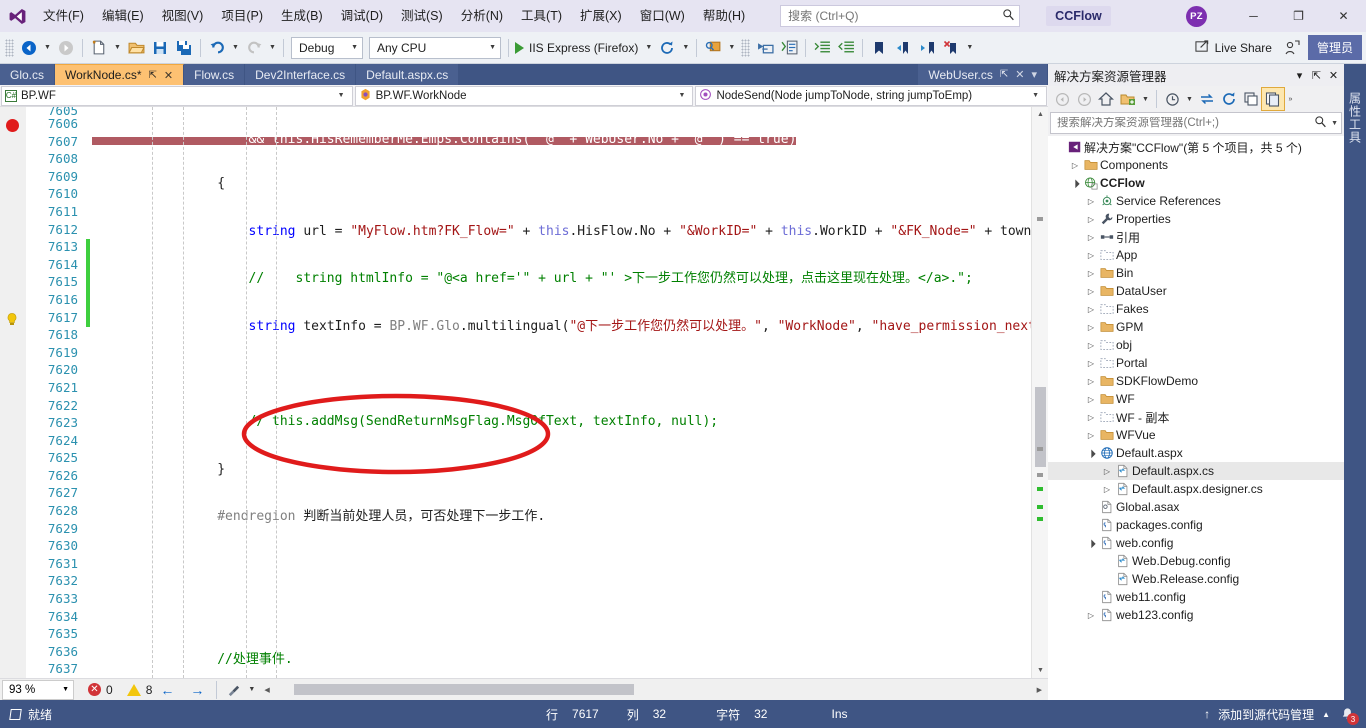 The height and width of the screenshot is (728, 1366). I want to click on quick-actions-bulb-icon, so click(12, 319).